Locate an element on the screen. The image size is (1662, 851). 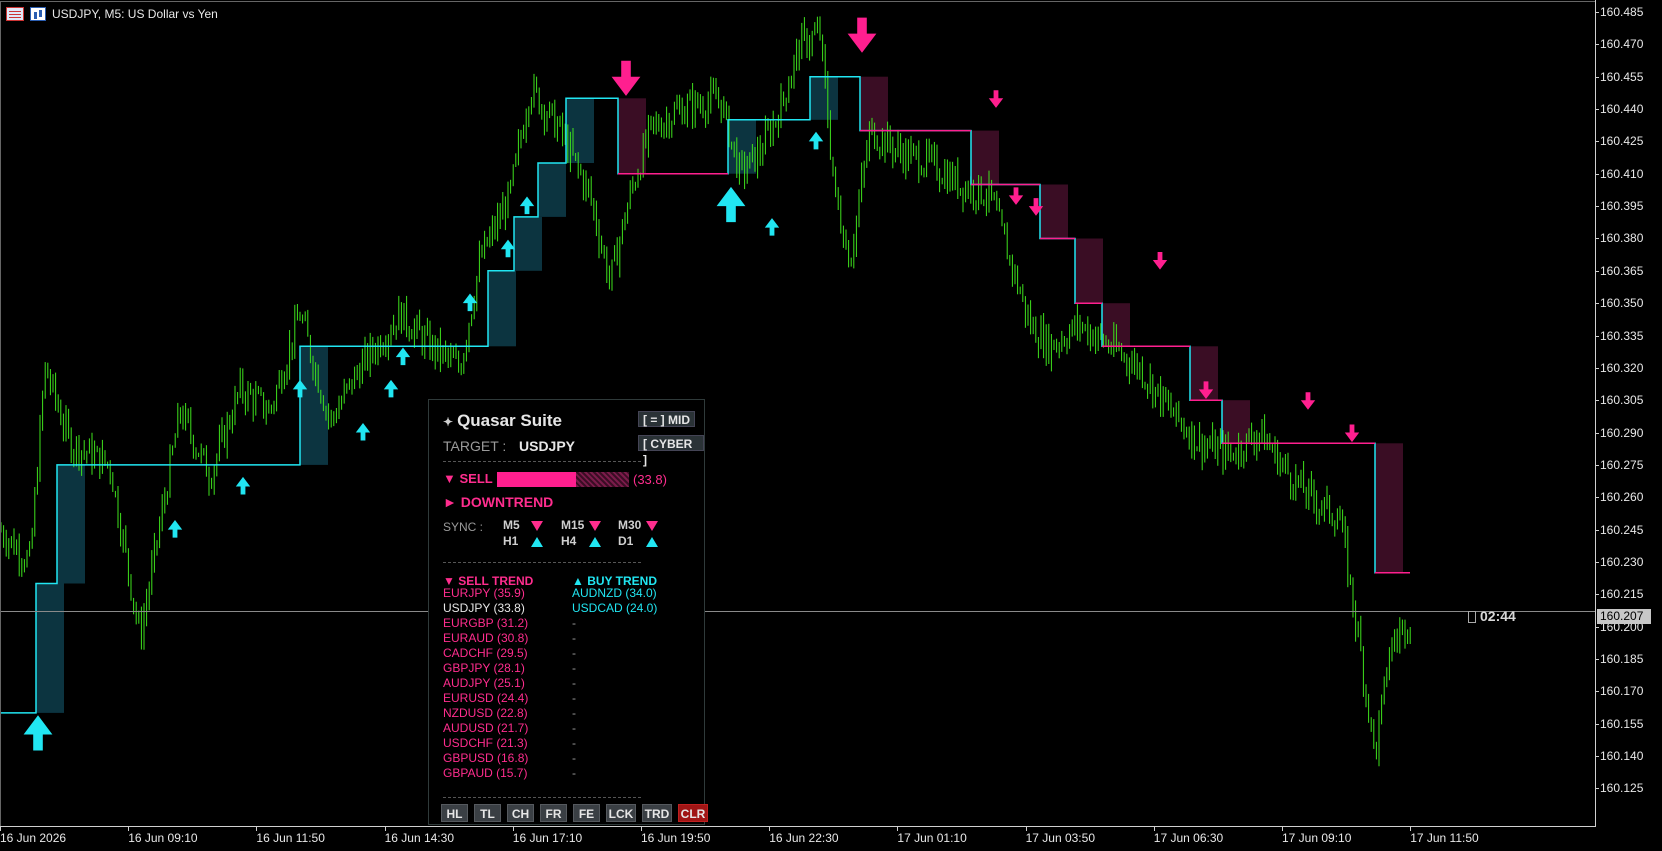
price-tick-label: 160.410 is located at coordinates (1619, 173).